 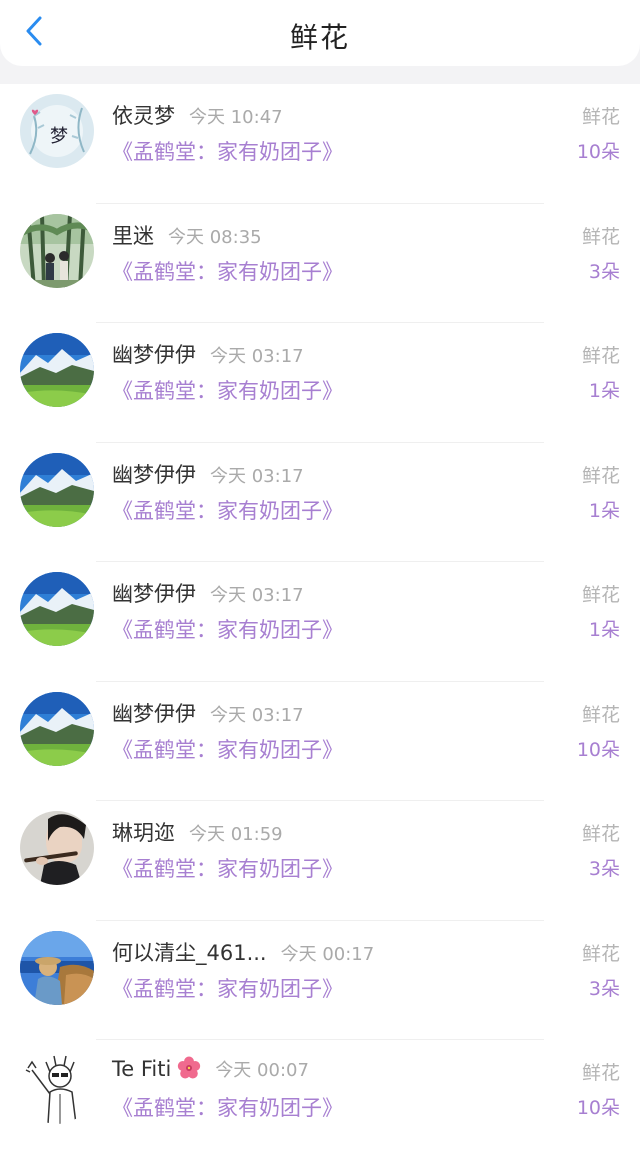 What do you see at coordinates (236, 834) in the screenshot?
I see `timestamp: 今天 01:59` at bounding box center [236, 834].